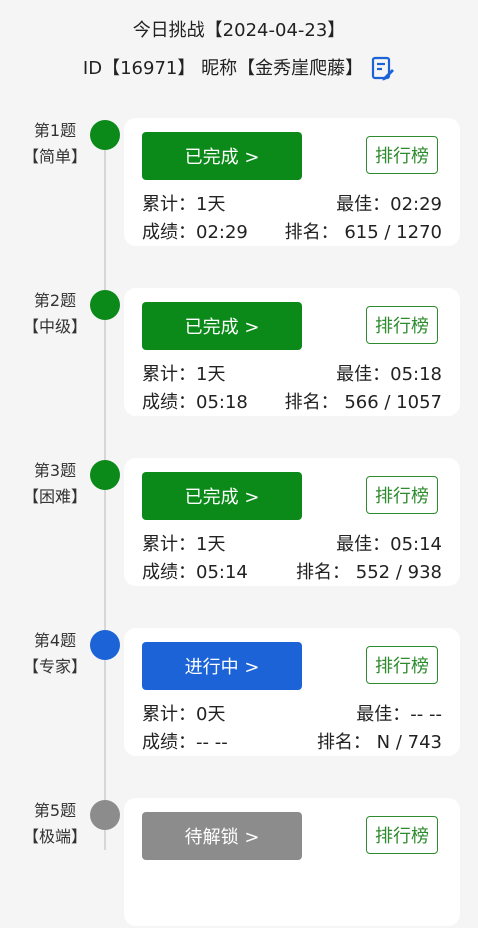 Image resolution: width=478 pixels, height=928 pixels. What do you see at coordinates (379, 742) in the screenshot?
I see `rank-value: 排名： N / 743` at bounding box center [379, 742].